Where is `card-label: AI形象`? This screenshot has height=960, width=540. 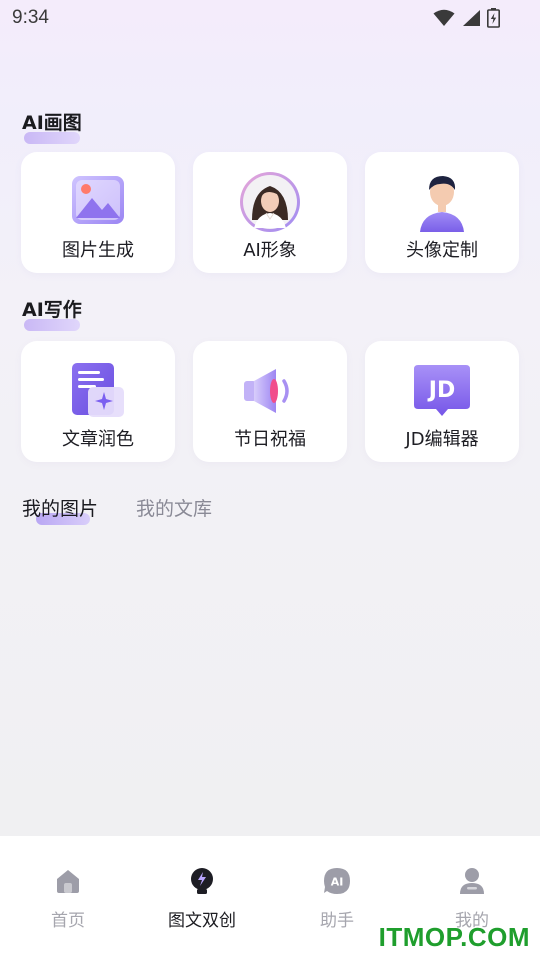 card-label: AI形象 is located at coordinates (270, 250).